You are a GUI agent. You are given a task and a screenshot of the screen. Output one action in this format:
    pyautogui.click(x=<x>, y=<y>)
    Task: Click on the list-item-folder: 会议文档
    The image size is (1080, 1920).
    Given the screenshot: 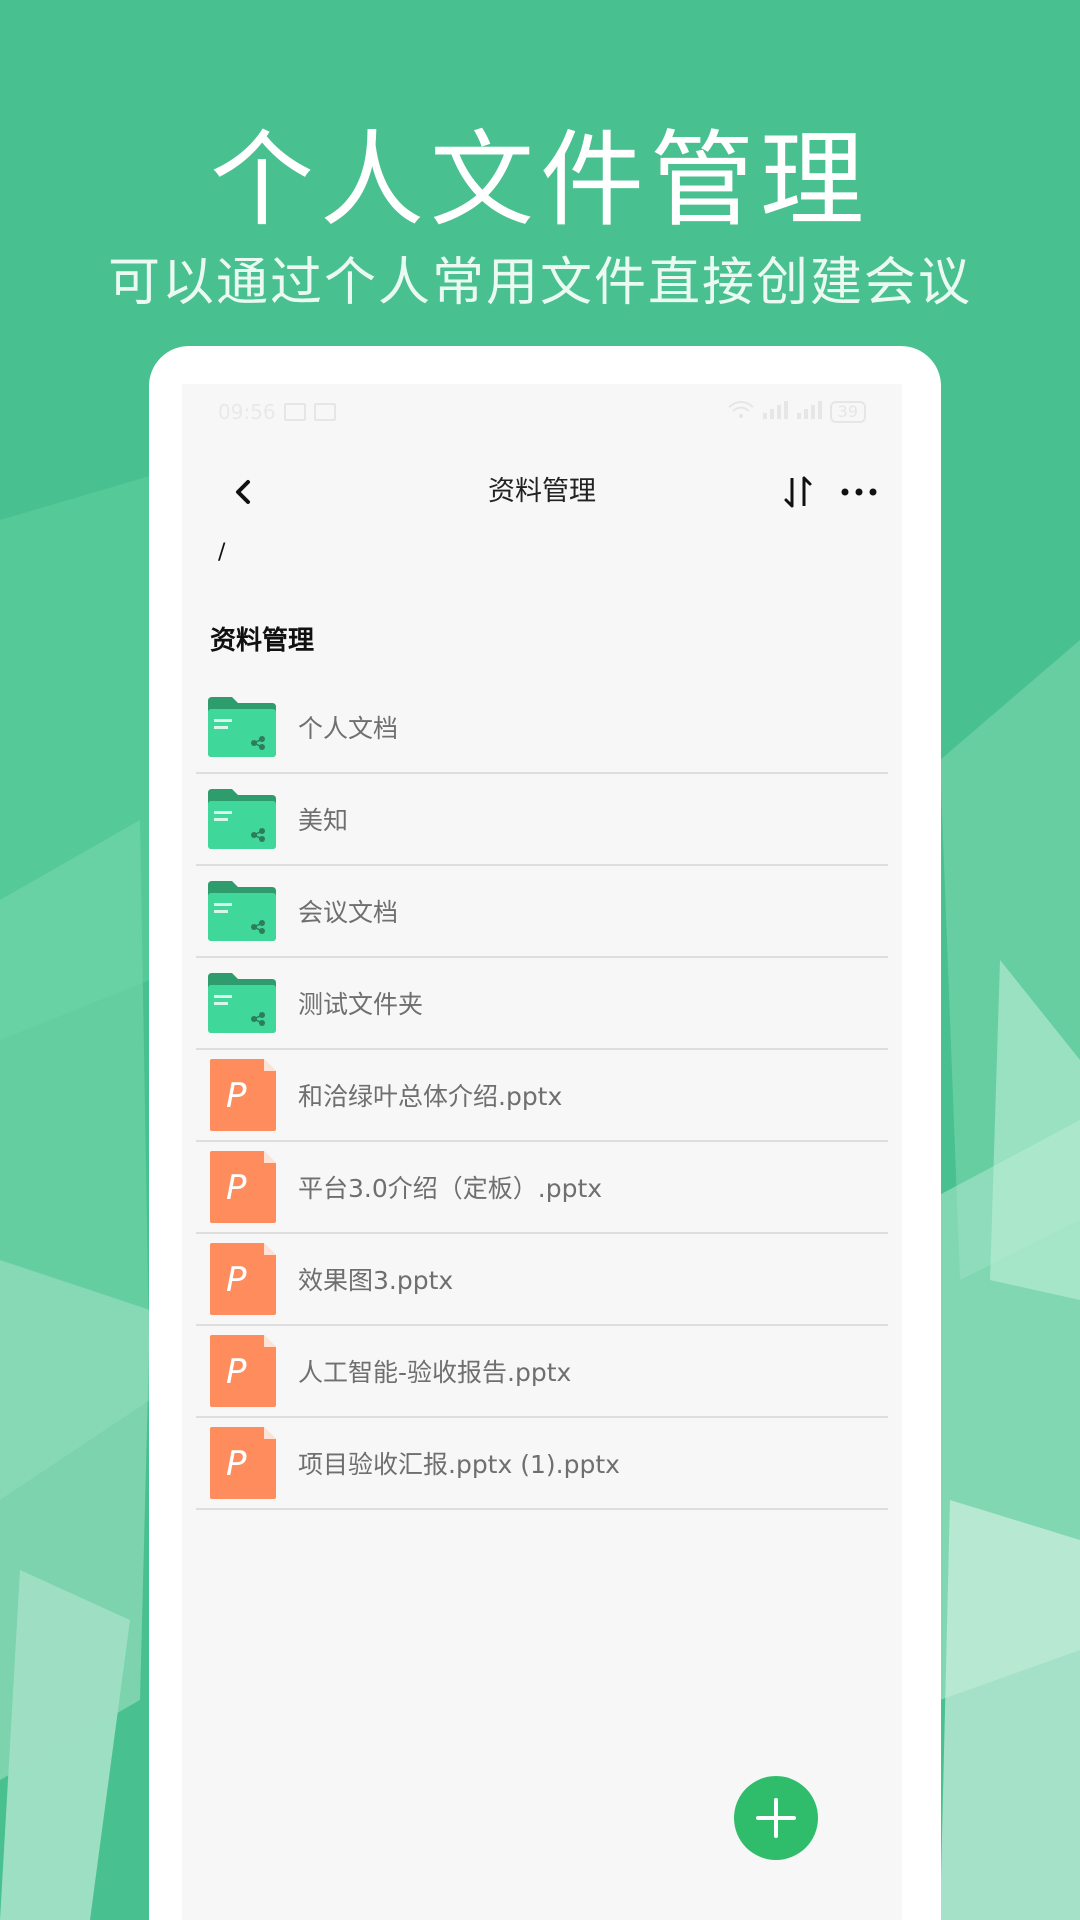 What is the action you would take?
    pyautogui.click(x=542, y=912)
    